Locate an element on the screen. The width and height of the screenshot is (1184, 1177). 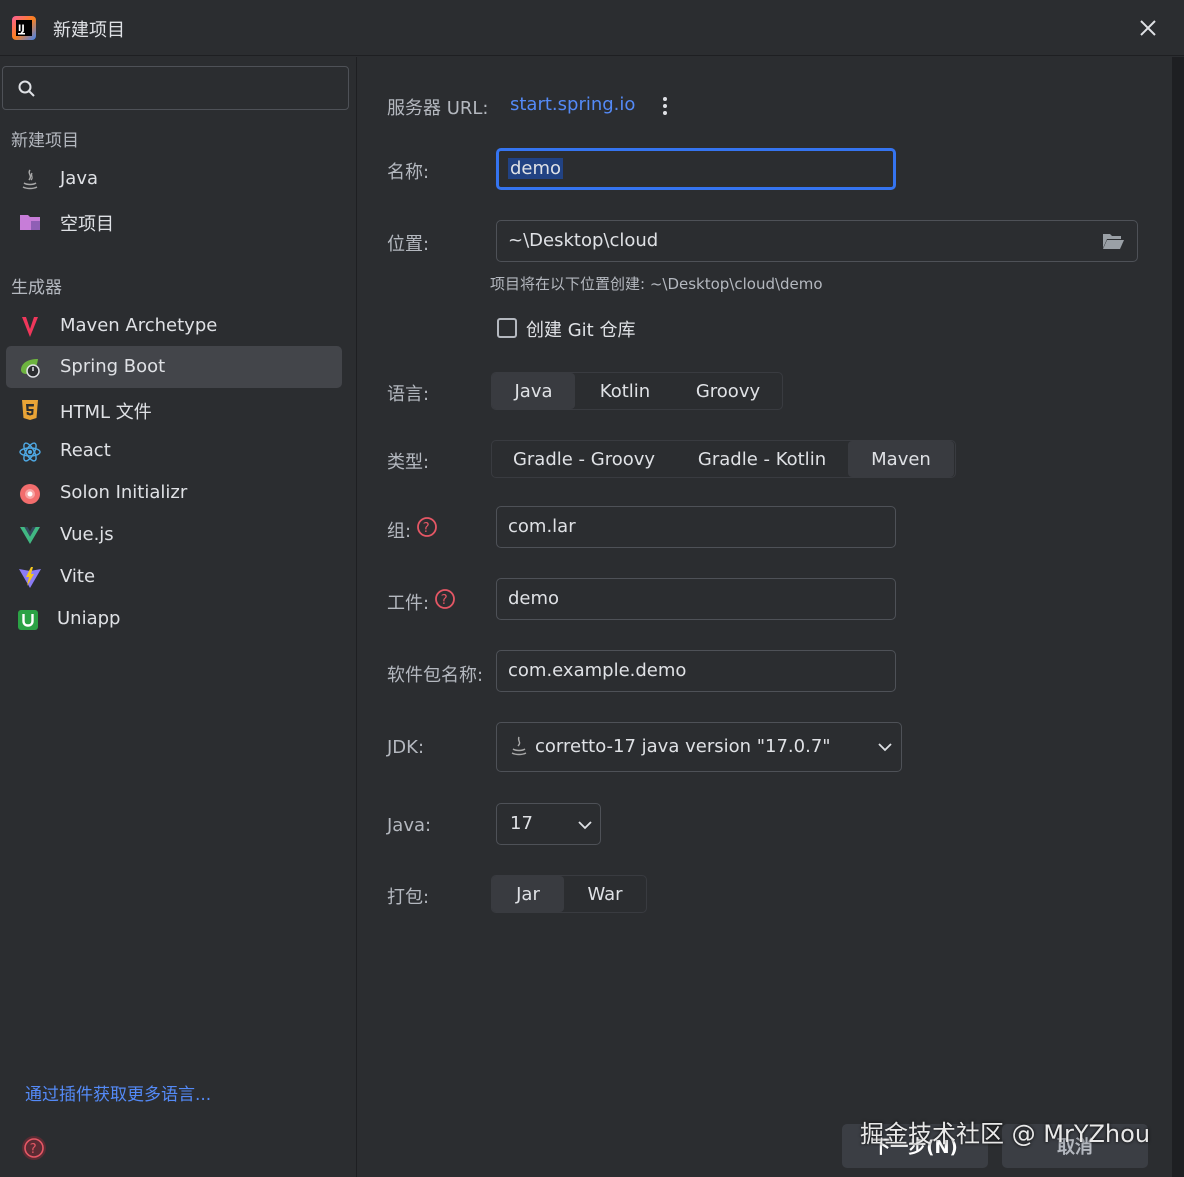
intellij-logo-icon: IJ is located at coordinates (24, 28).